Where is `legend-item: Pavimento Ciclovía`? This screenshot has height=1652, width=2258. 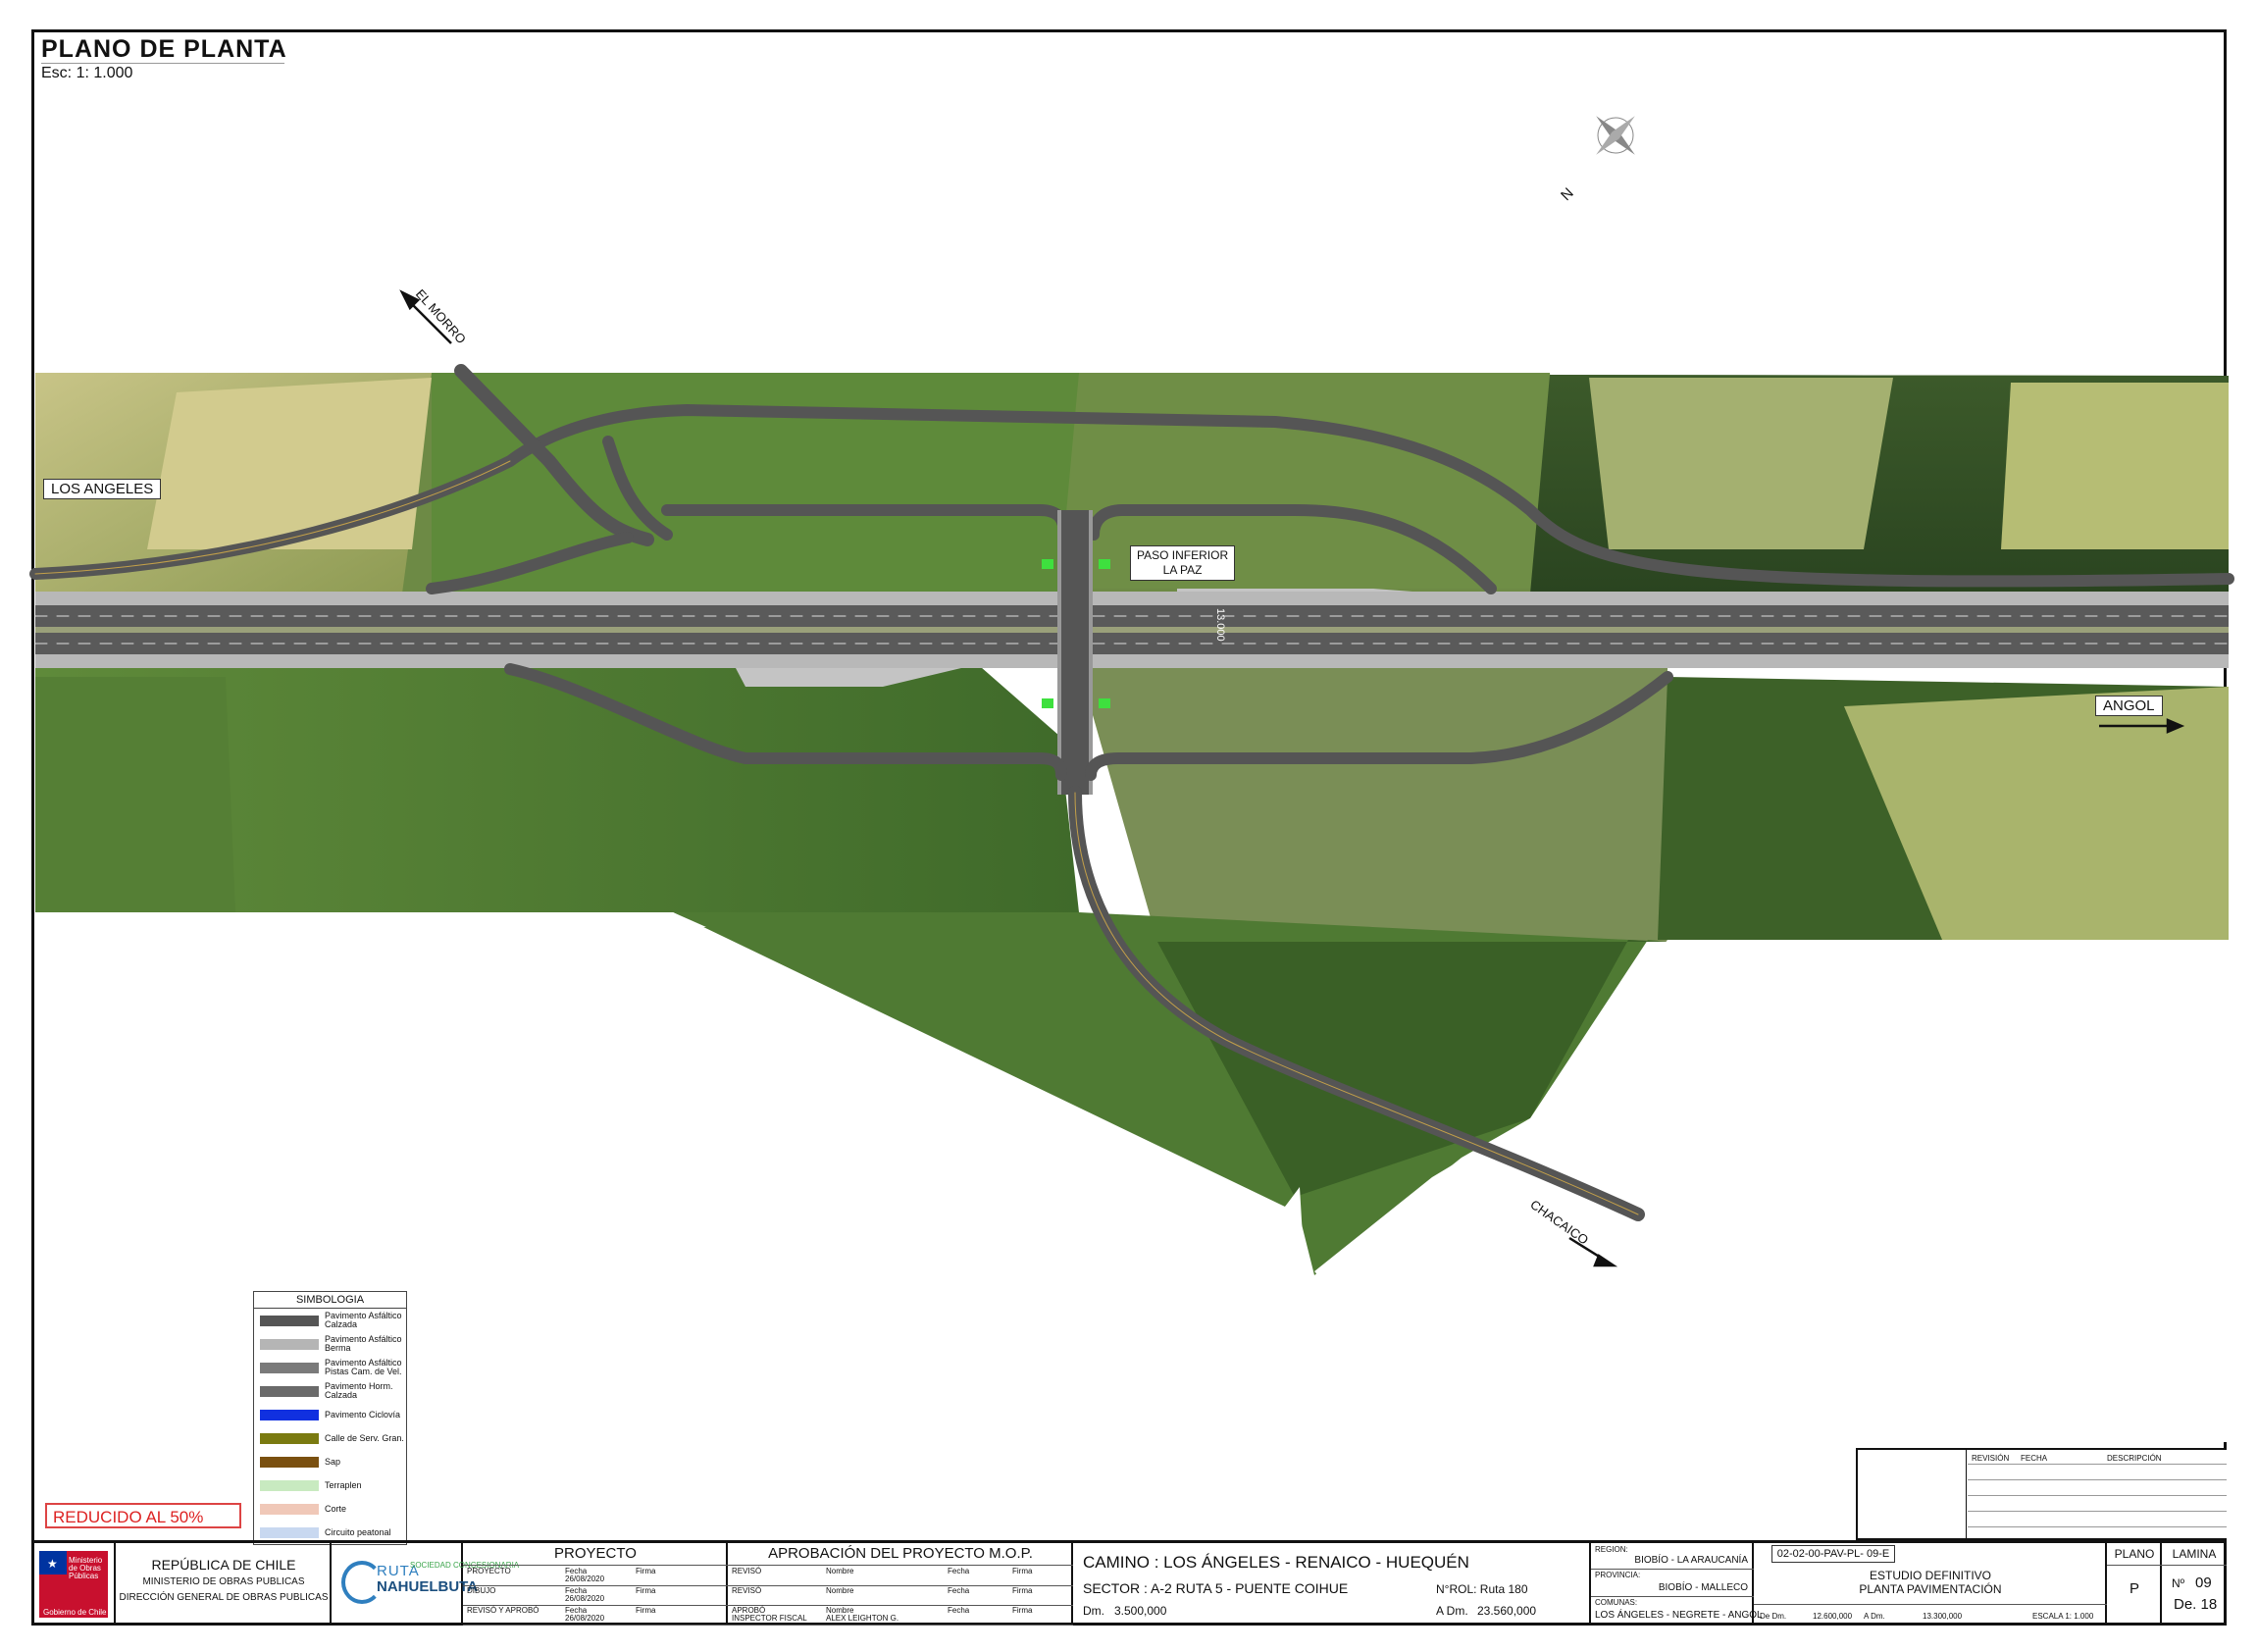
legend-item: Pavimento Ciclovía is located at coordinates (330, 1415).